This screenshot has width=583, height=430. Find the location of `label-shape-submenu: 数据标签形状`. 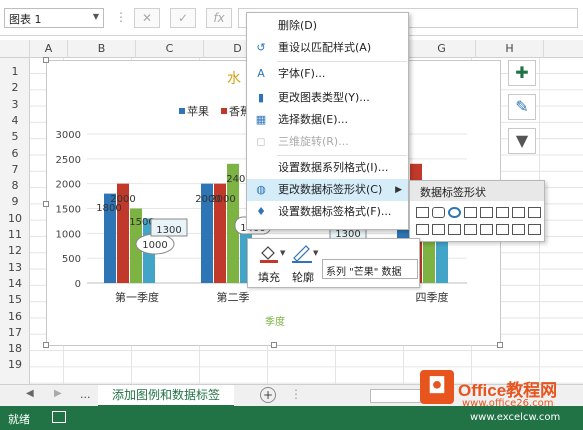

label-shape-submenu: 数据标签形状 is located at coordinates (477, 211).